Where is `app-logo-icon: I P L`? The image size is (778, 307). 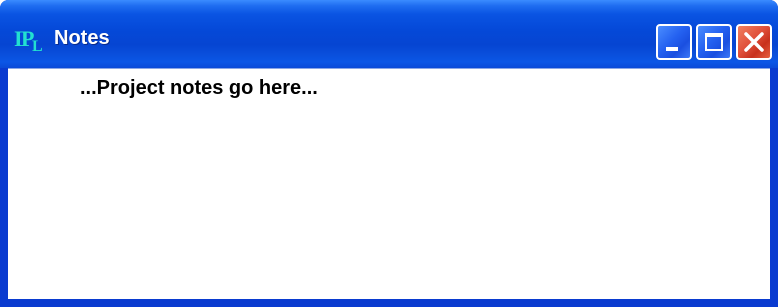
app-logo-icon: I P L is located at coordinates (28, 39).